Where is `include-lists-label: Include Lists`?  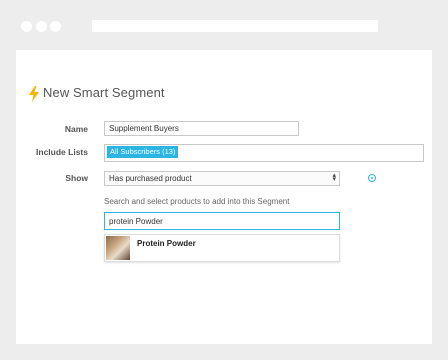 include-lists-label: Include Lists is located at coordinates (62, 152).